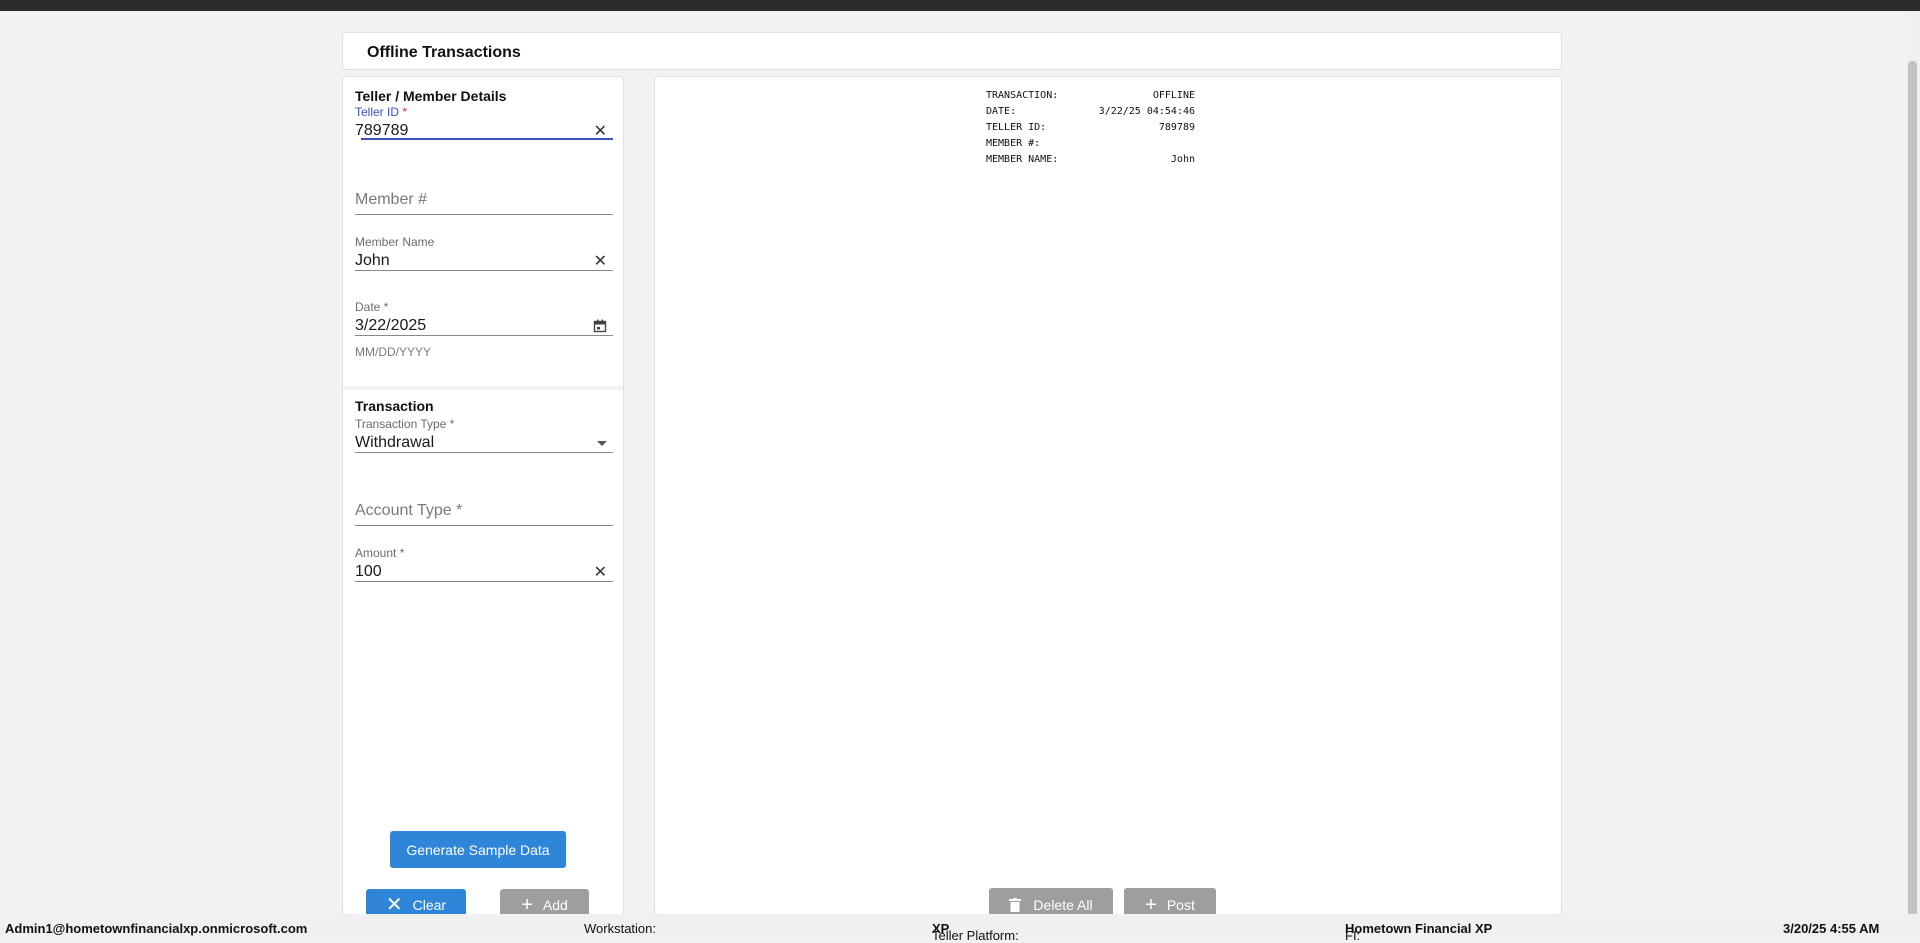 The height and width of the screenshot is (943, 1920). I want to click on footer-datetime: 3/20/25 4:55 AM, so click(1831, 928).